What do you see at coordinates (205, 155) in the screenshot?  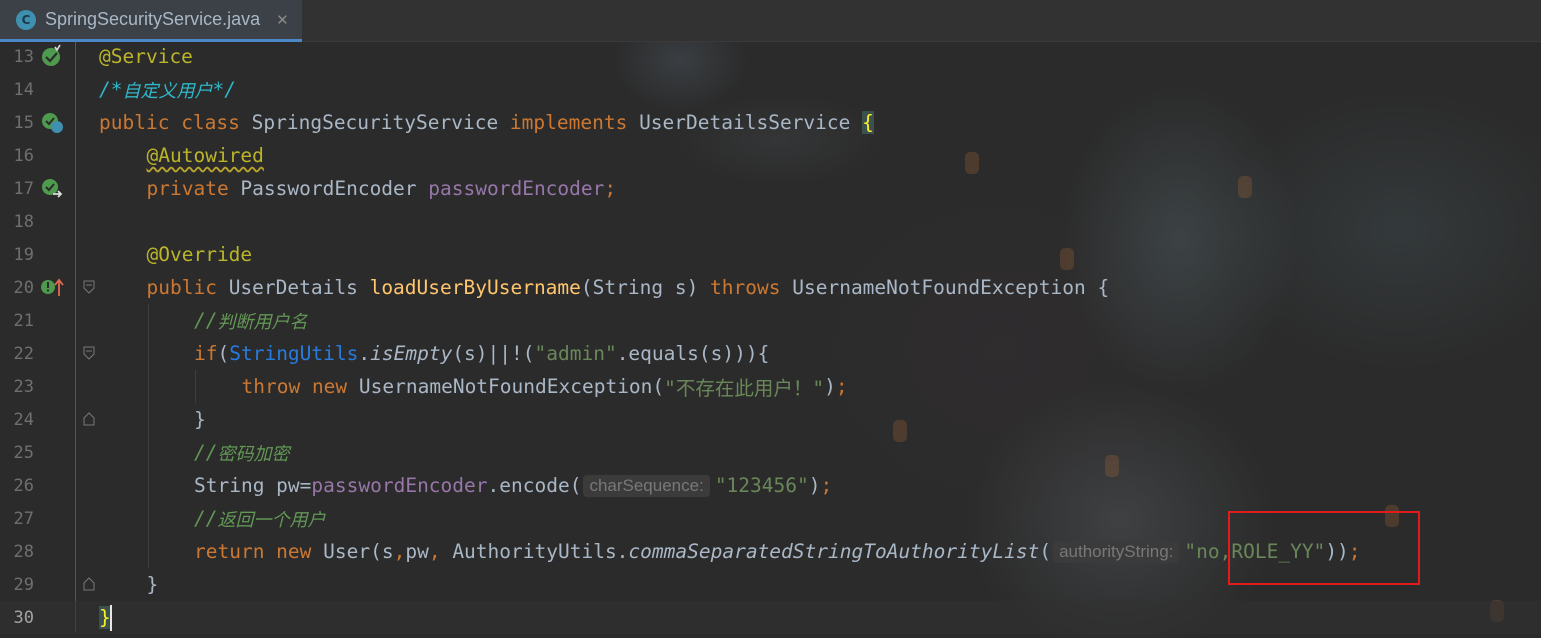 I see `code-text: @Autowired` at bounding box center [205, 155].